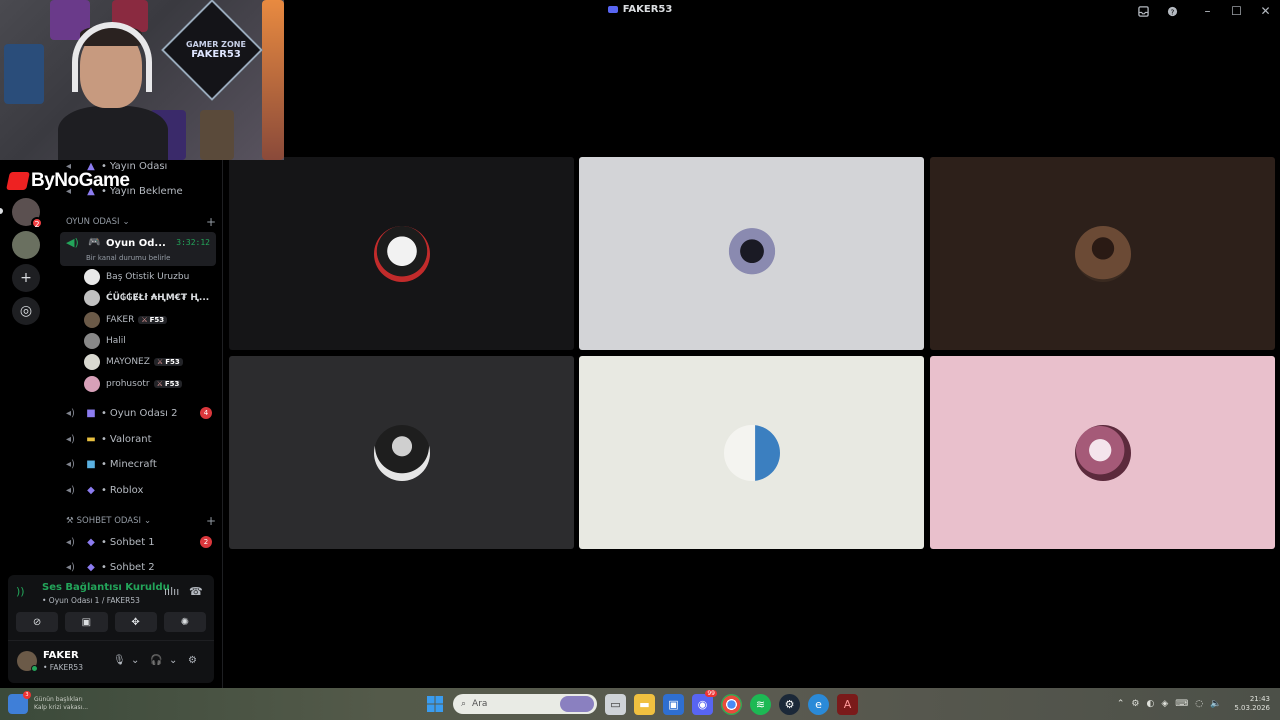 The width and height of the screenshot is (1280, 720). Describe the element at coordinates (171, 591) in the screenshot. I see `soundboard-wave-icon: ıılıı` at that location.